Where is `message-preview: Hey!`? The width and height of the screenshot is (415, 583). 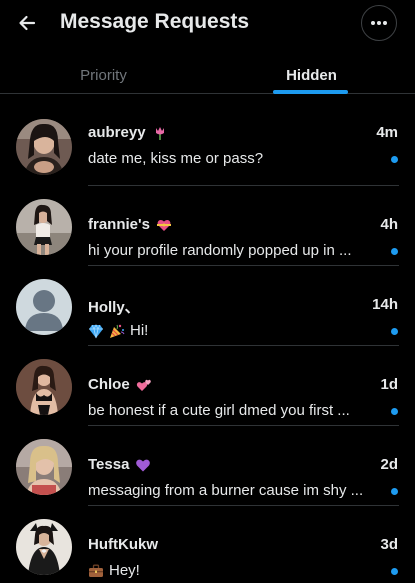 message-preview: Hey! is located at coordinates (124, 570).